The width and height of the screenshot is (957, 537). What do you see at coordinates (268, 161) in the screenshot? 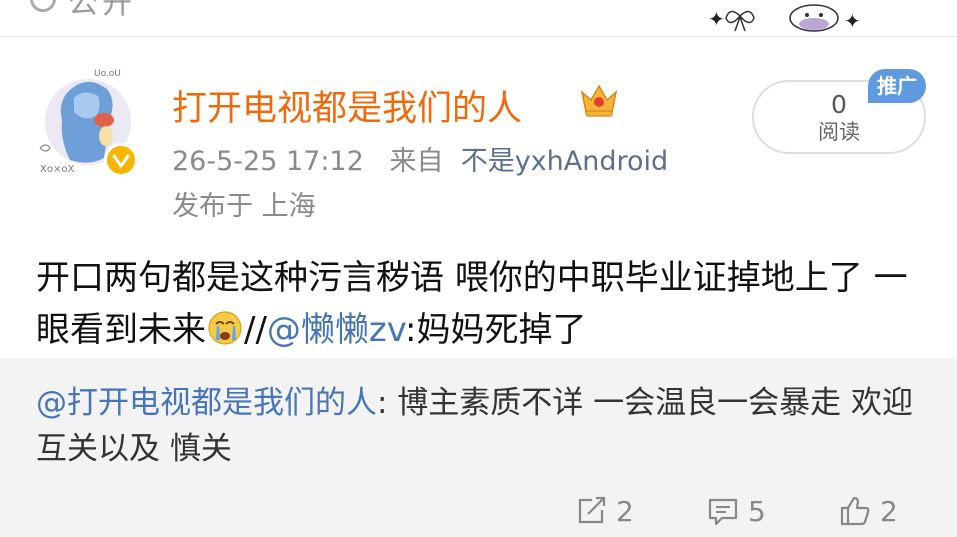
I see `post-timestamp: 26-5-25 17:12` at bounding box center [268, 161].